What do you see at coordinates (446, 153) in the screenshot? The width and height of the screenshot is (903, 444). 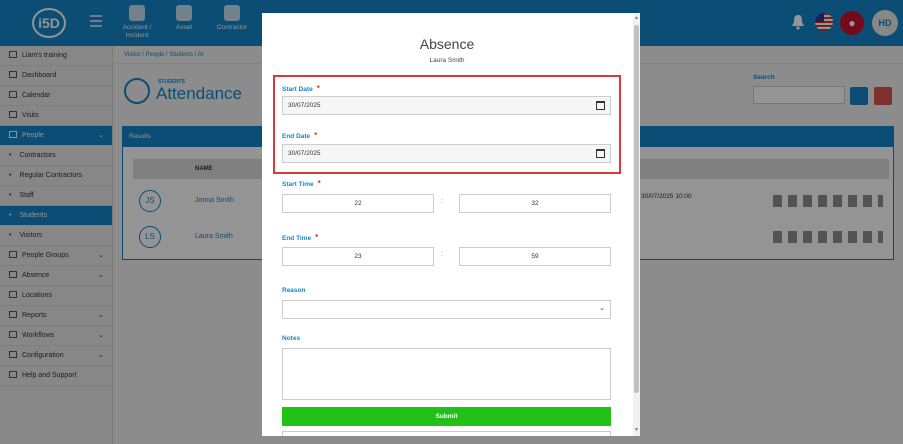 I see `end-date-field: 30/07/2025` at bounding box center [446, 153].